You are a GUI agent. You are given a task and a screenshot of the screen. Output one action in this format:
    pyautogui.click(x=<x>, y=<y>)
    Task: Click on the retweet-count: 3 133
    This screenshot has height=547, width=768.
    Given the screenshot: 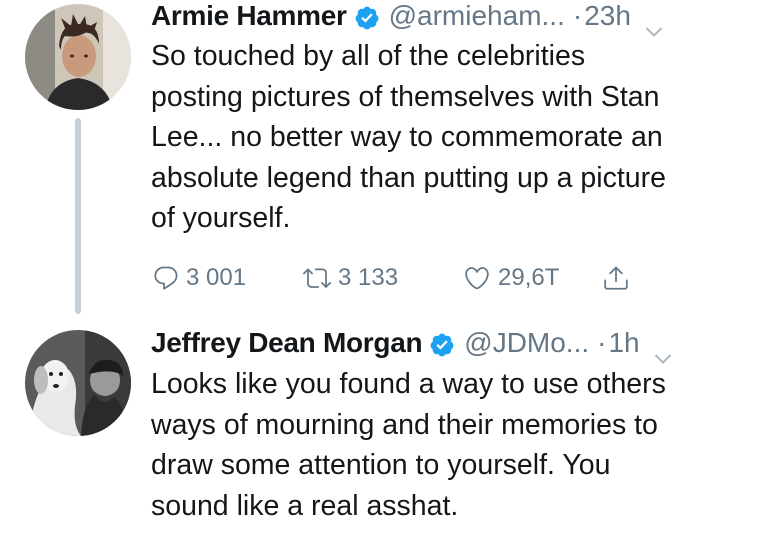 What is the action you would take?
    pyautogui.click(x=368, y=277)
    